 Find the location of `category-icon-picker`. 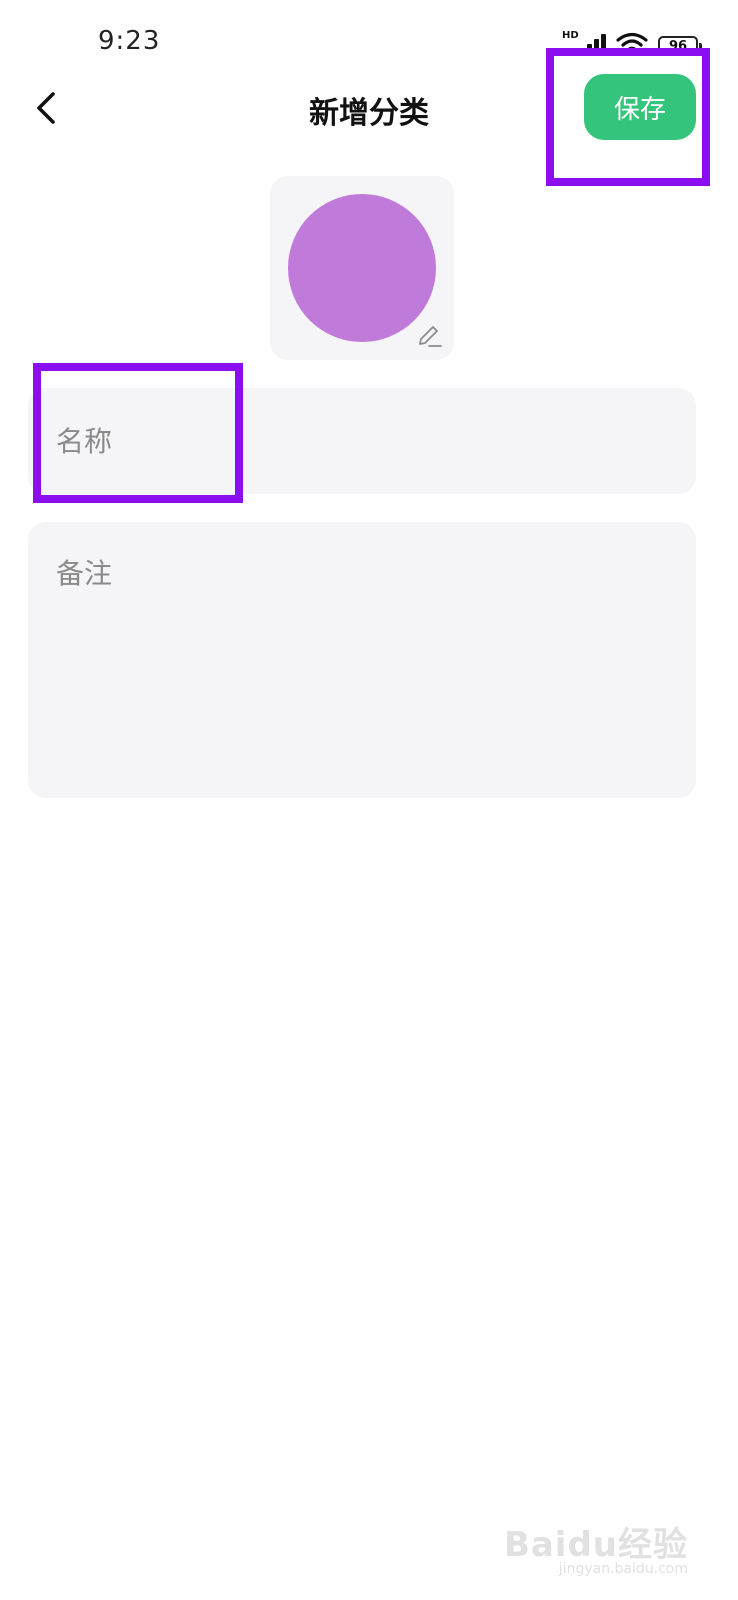

category-icon-picker is located at coordinates (362, 268).